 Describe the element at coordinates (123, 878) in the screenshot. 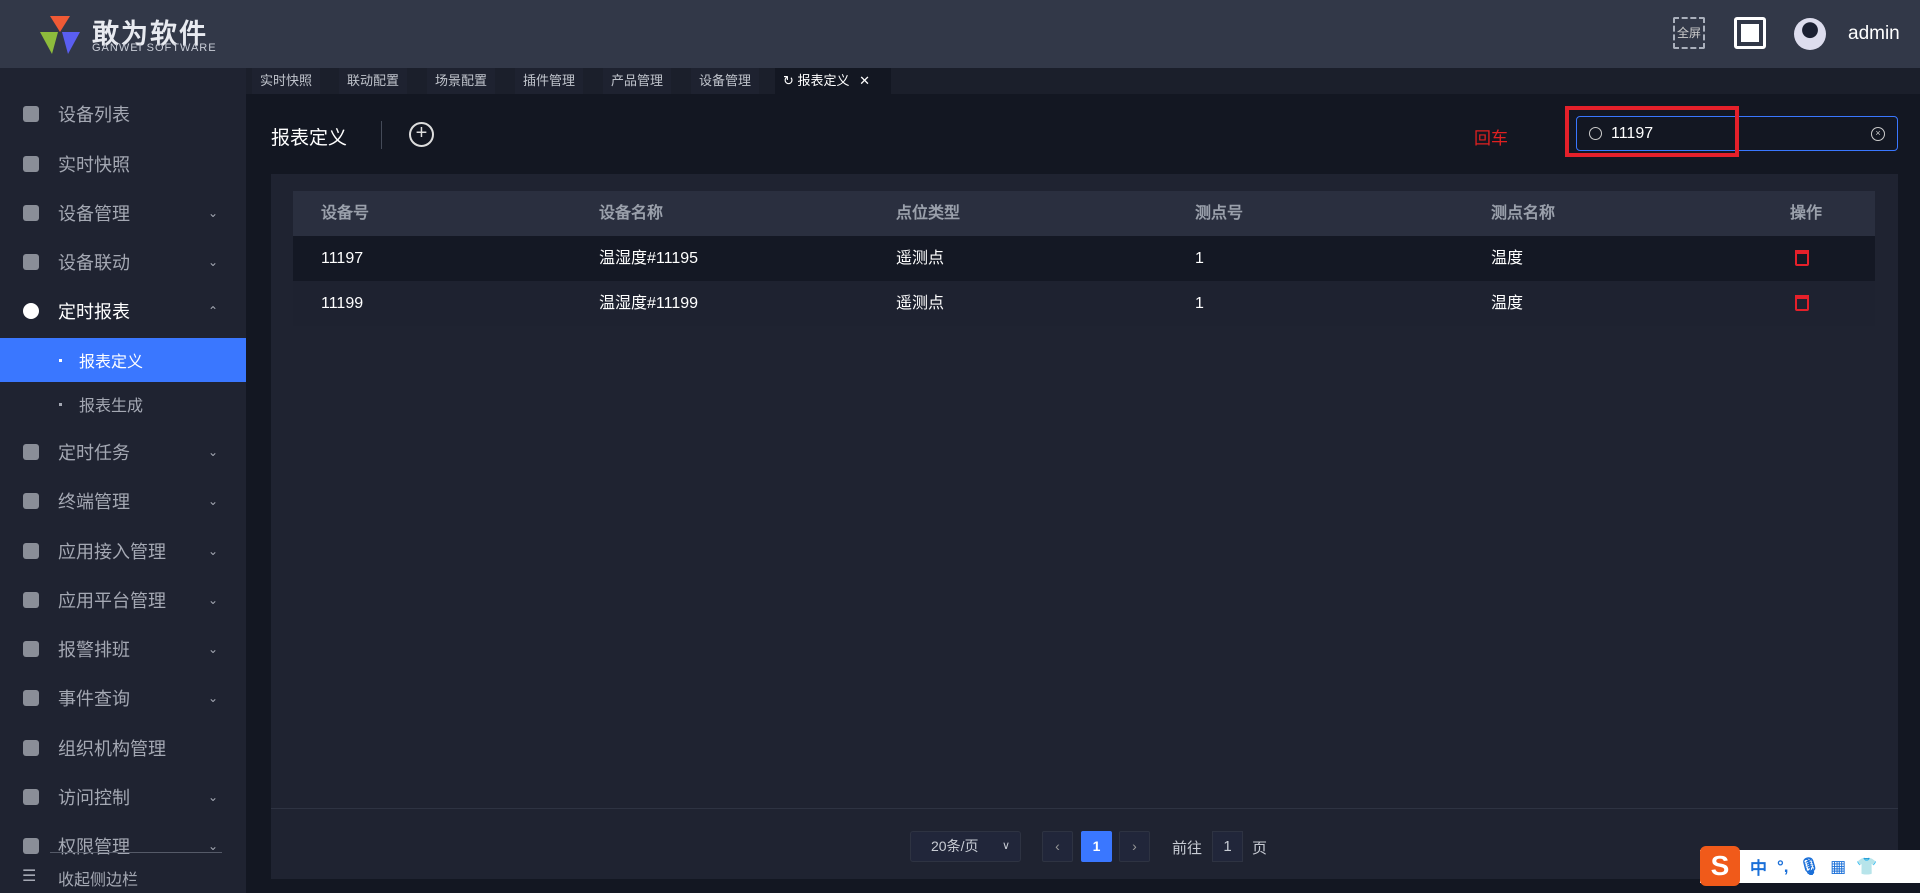

I see `collapse-sidebar-button: ☰ 收起侧边栏` at that location.